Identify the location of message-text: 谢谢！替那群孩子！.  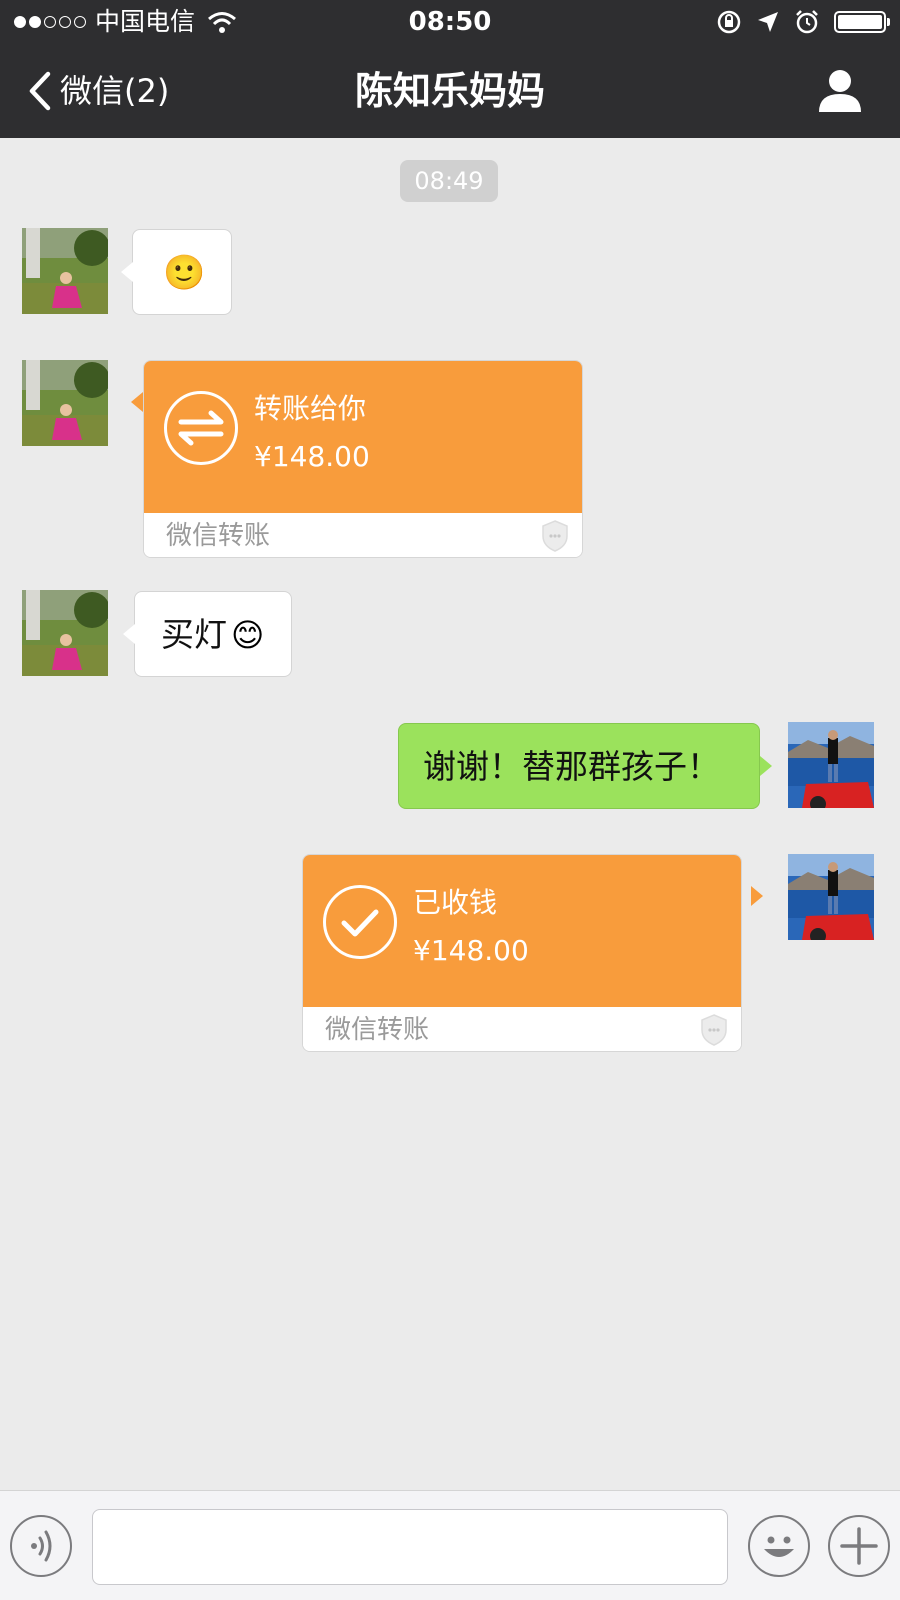
(571, 766).